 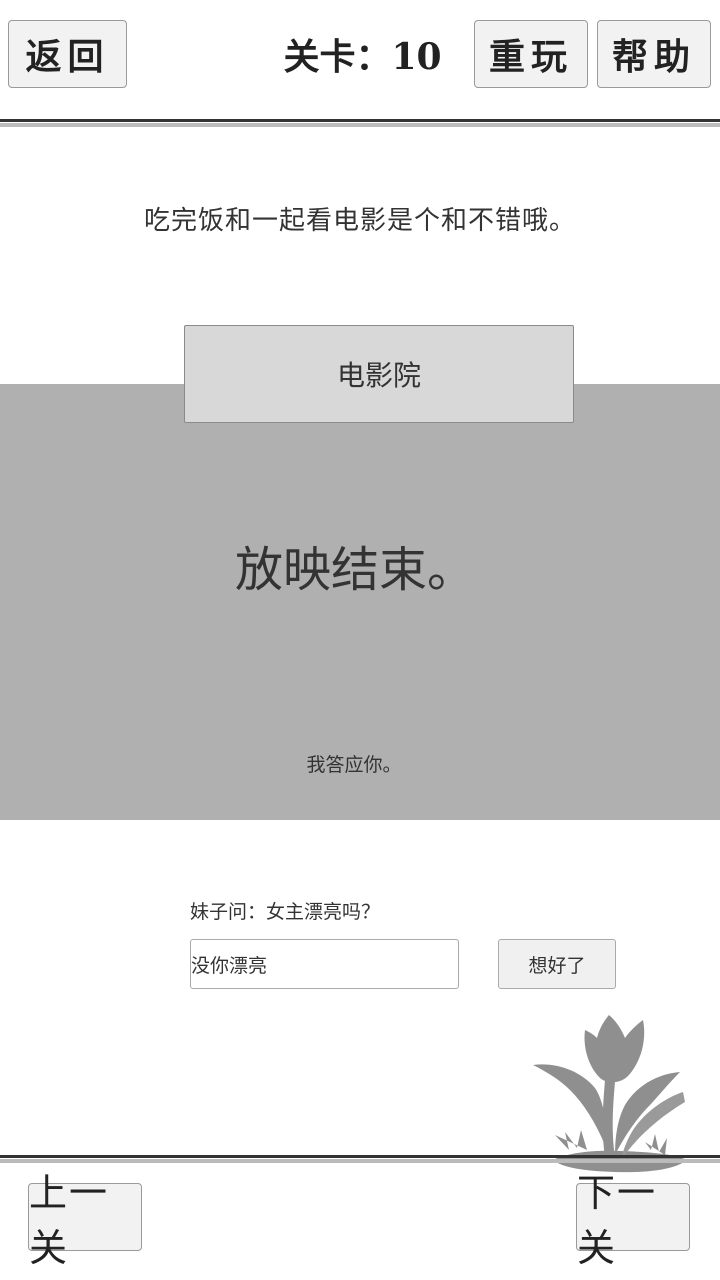 What do you see at coordinates (67, 54) in the screenshot?
I see `back-button: 返回` at bounding box center [67, 54].